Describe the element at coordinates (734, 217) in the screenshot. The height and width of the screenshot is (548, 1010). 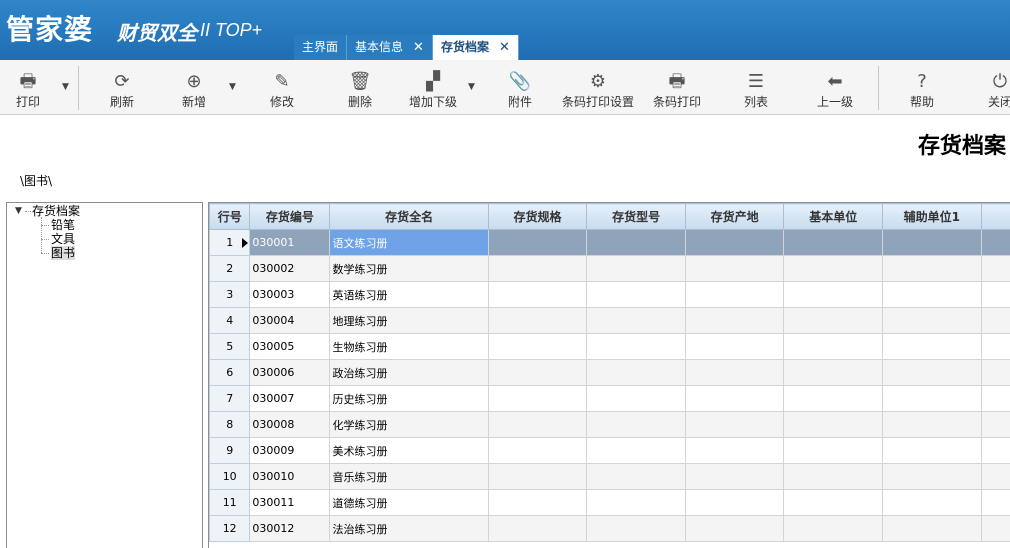
I see `column-header: 存货产地` at that location.